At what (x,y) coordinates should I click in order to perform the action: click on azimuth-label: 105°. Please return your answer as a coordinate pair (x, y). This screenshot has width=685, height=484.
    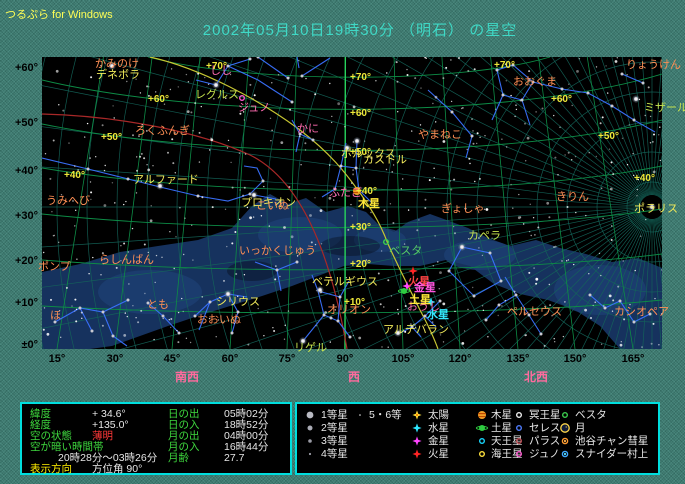
    Looking at the image, I should click on (403, 359).